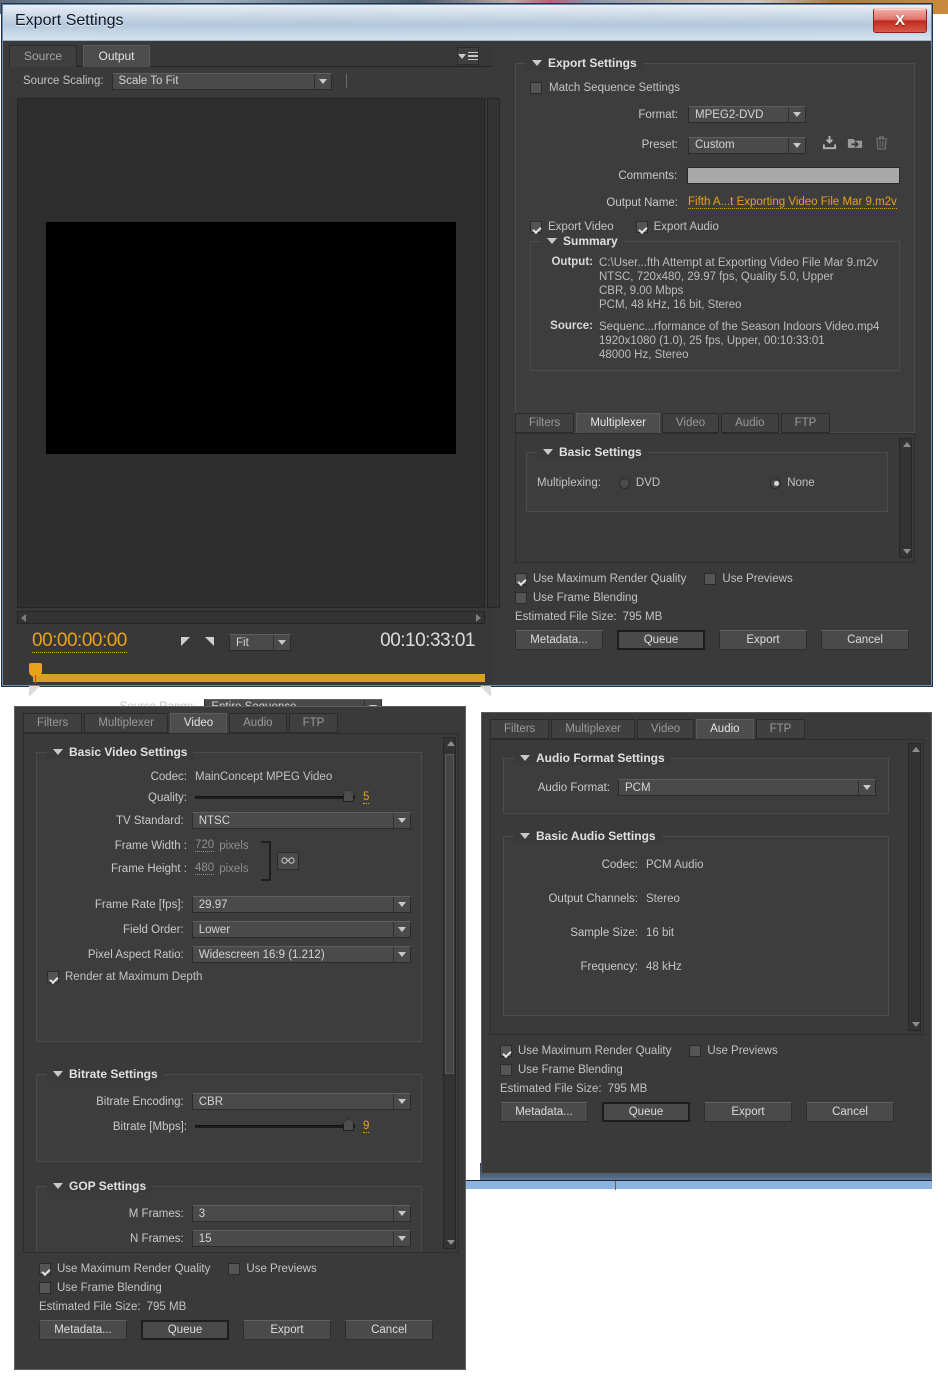 The image size is (948, 1396). I want to click on audio-format-settings-title: Audio Format Settings, so click(592, 758).